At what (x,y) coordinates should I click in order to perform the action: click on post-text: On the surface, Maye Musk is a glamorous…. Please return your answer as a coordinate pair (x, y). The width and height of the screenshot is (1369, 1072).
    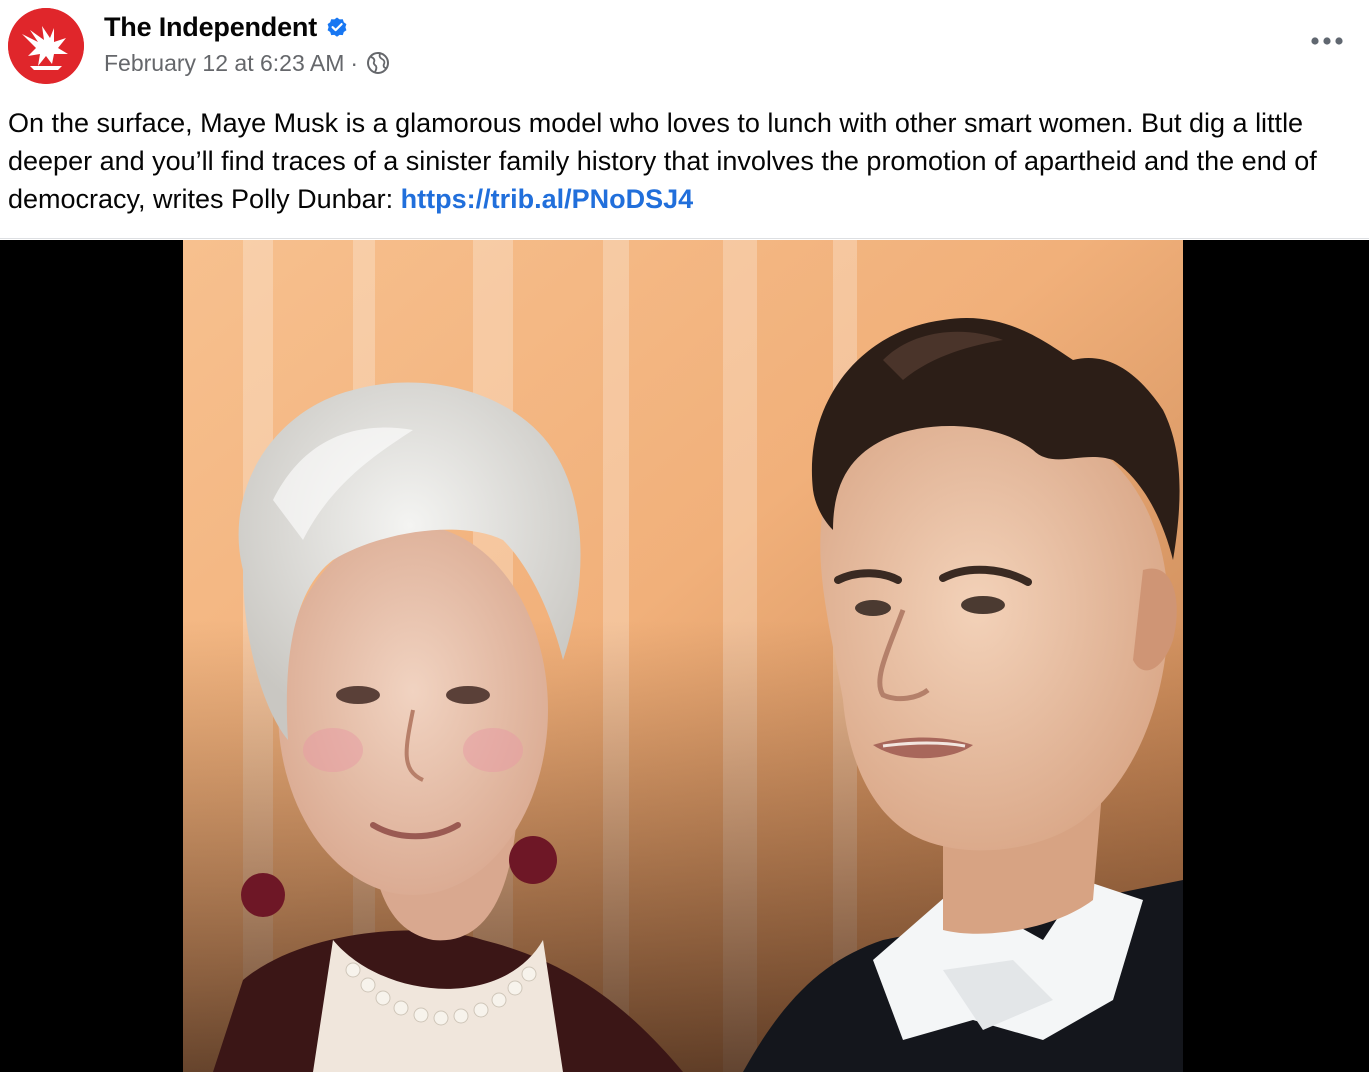
    Looking at the image, I should click on (683, 161).